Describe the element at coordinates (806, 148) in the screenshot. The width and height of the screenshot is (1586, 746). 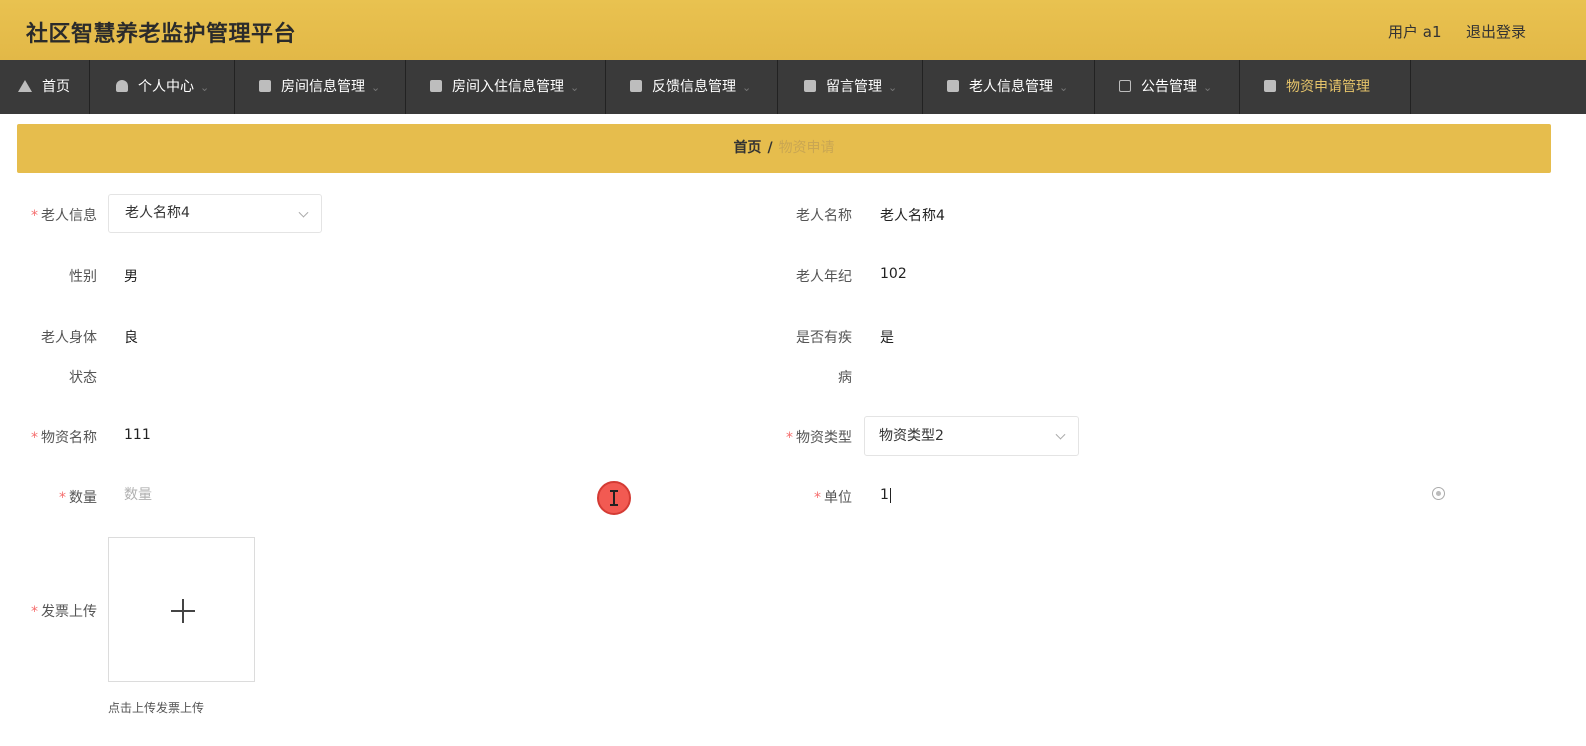
I see `breadcrumb-current: 物资申请` at that location.